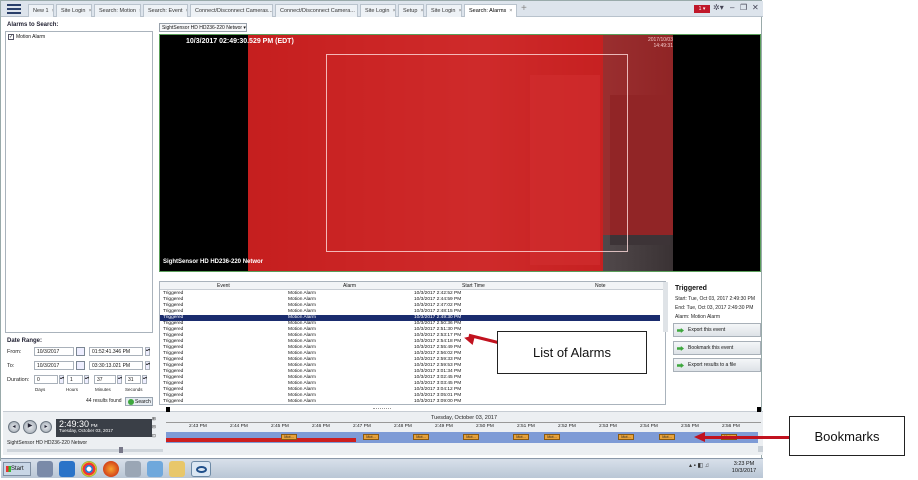 The width and height of the screenshot is (918, 480). I want to click on seconds-spinner: ▴▾, so click(144, 379).